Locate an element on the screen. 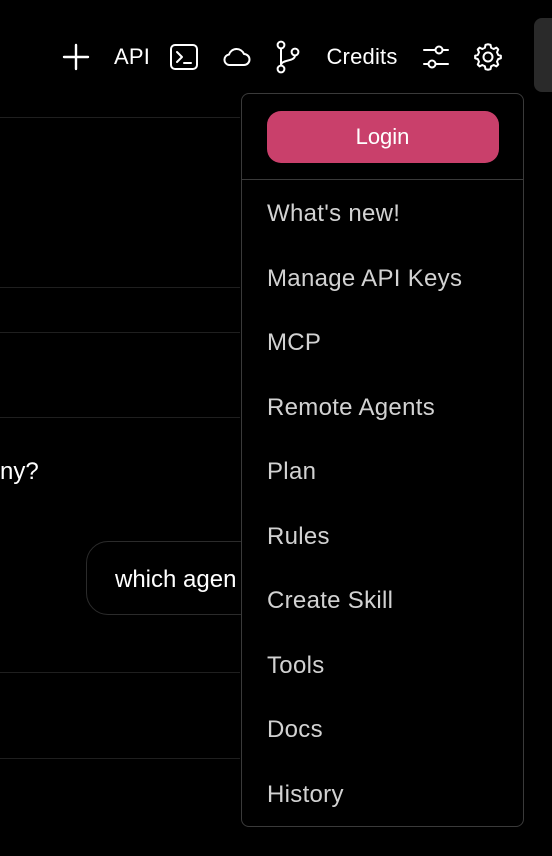 This screenshot has width=552, height=856. menu-item-whats-new: What's new! is located at coordinates (382, 214).